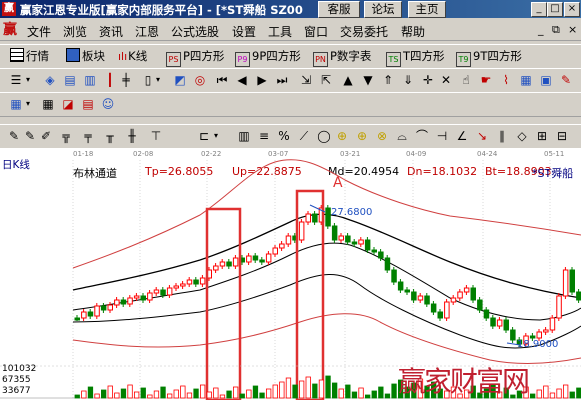 The image size is (581, 400). What do you see at coordinates (464, 381) in the screenshot?
I see `watermark: 赢家财富网` at bounding box center [464, 381].